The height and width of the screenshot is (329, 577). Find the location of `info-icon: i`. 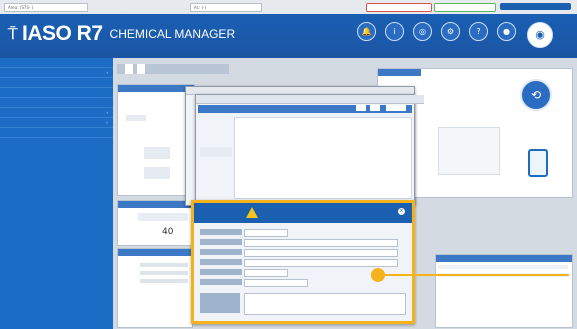

info-icon: i is located at coordinates (394, 31).